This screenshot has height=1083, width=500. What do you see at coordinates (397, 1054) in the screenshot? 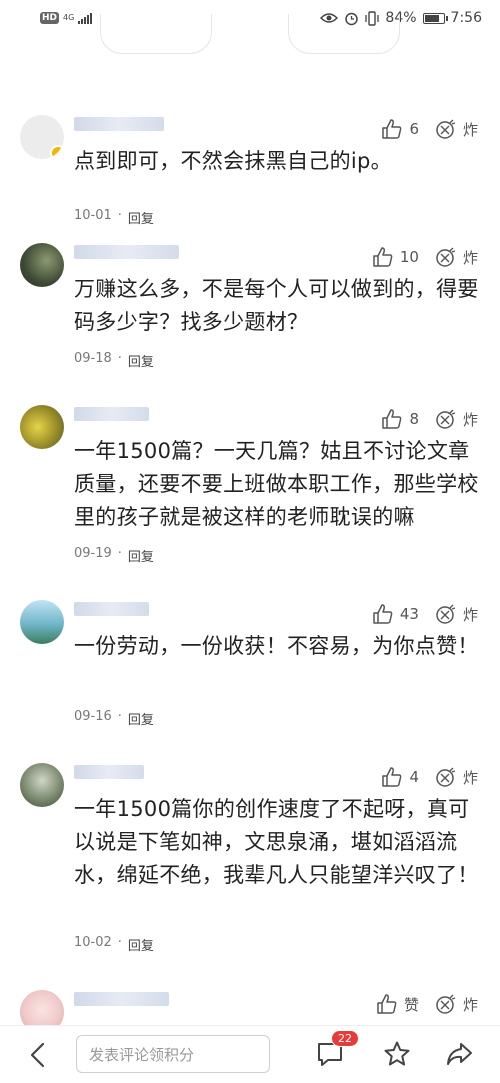
I see `star-icon` at bounding box center [397, 1054].